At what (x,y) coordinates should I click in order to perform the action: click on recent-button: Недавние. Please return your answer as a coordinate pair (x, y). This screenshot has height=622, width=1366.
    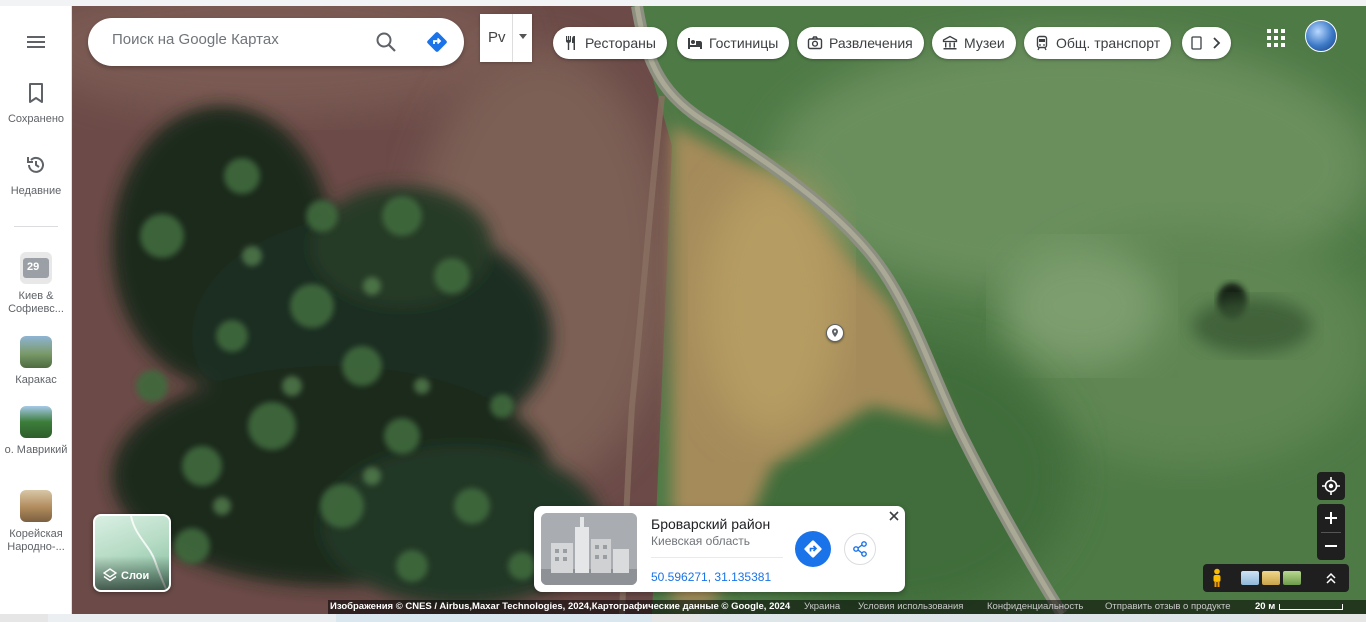
    Looking at the image, I should click on (36, 175).